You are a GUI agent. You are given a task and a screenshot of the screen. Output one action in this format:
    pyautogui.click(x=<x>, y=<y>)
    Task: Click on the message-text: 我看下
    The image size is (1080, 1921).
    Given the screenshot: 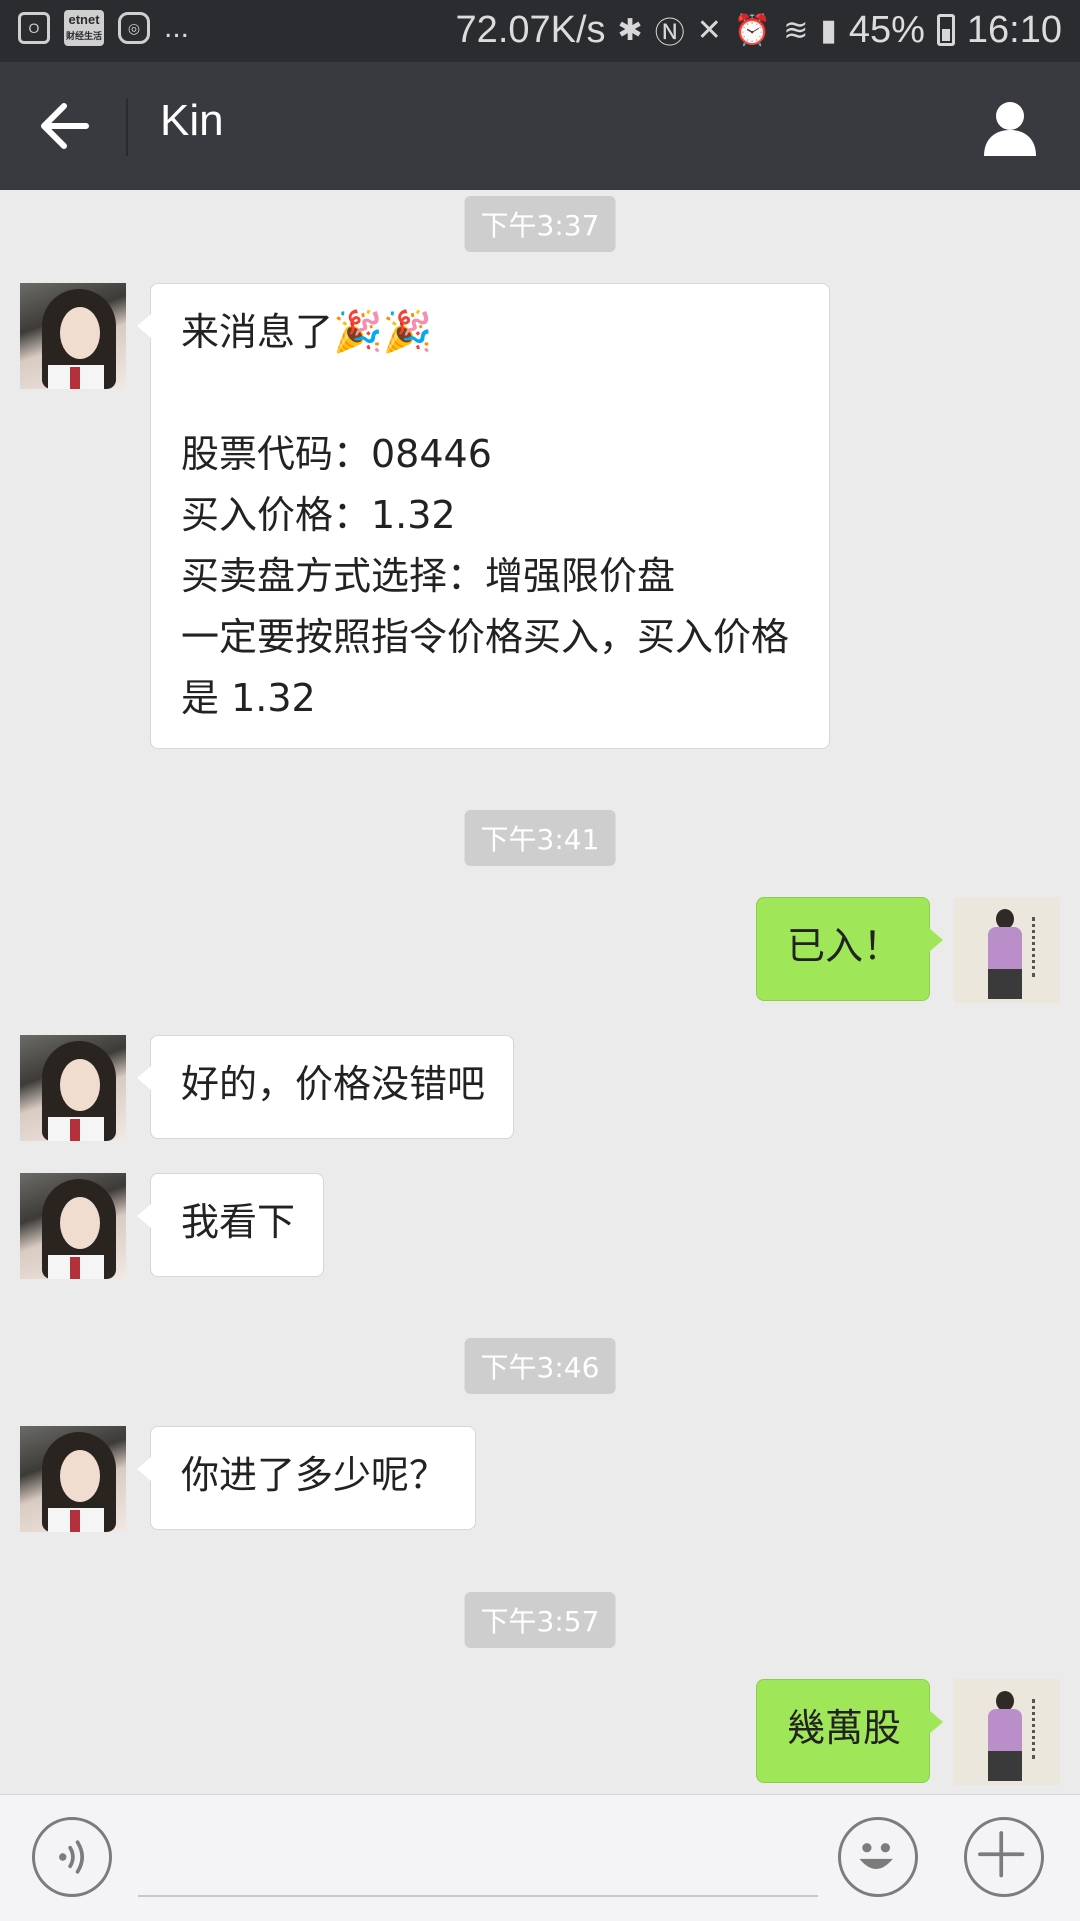 What is the action you would take?
    pyautogui.click(x=238, y=1222)
    